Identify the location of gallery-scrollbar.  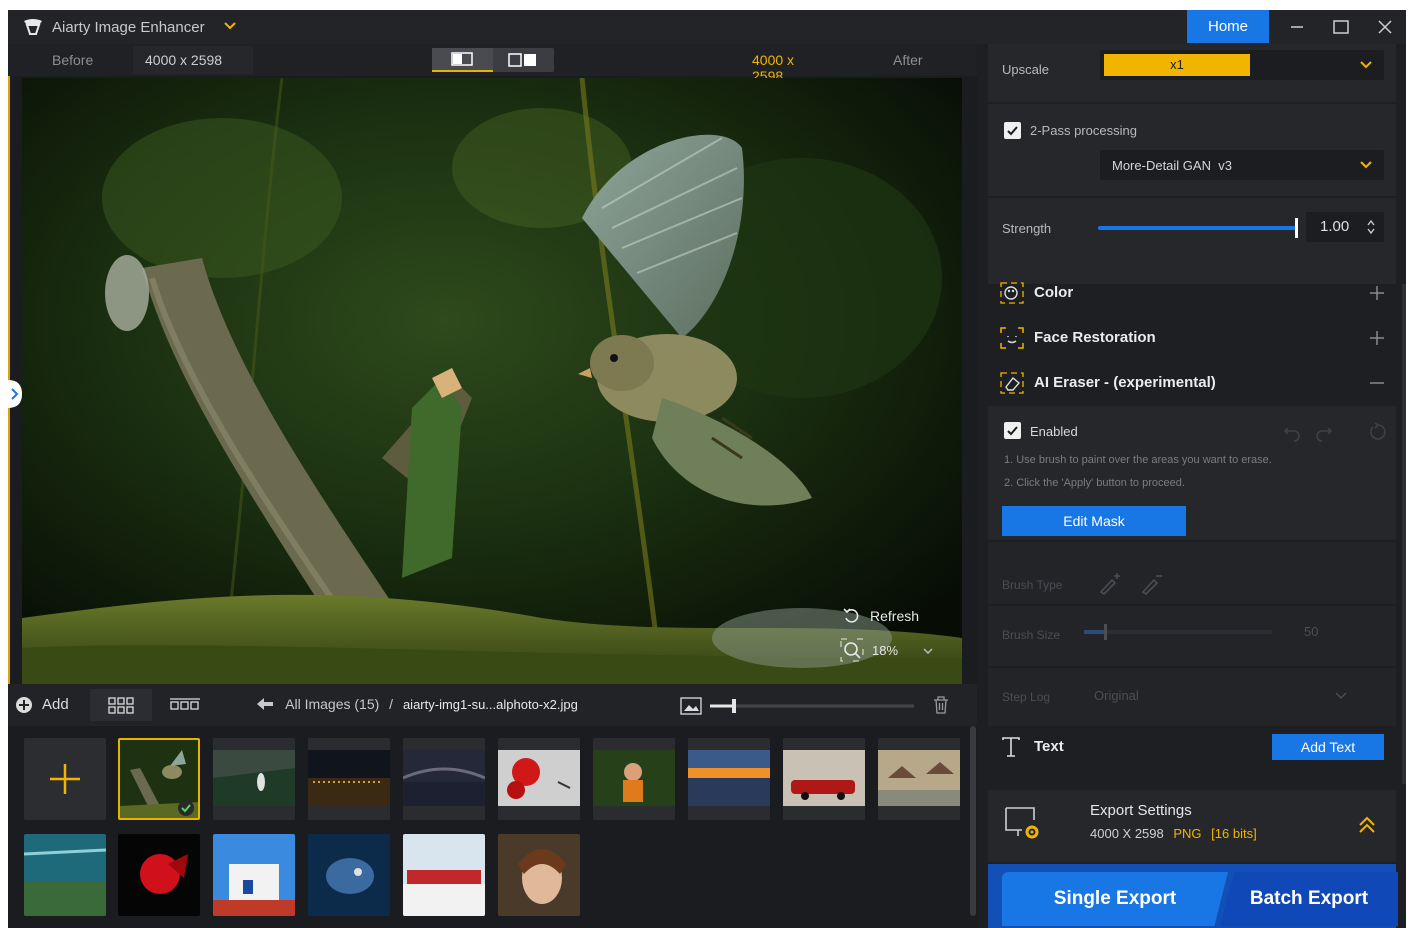
(973, 821).